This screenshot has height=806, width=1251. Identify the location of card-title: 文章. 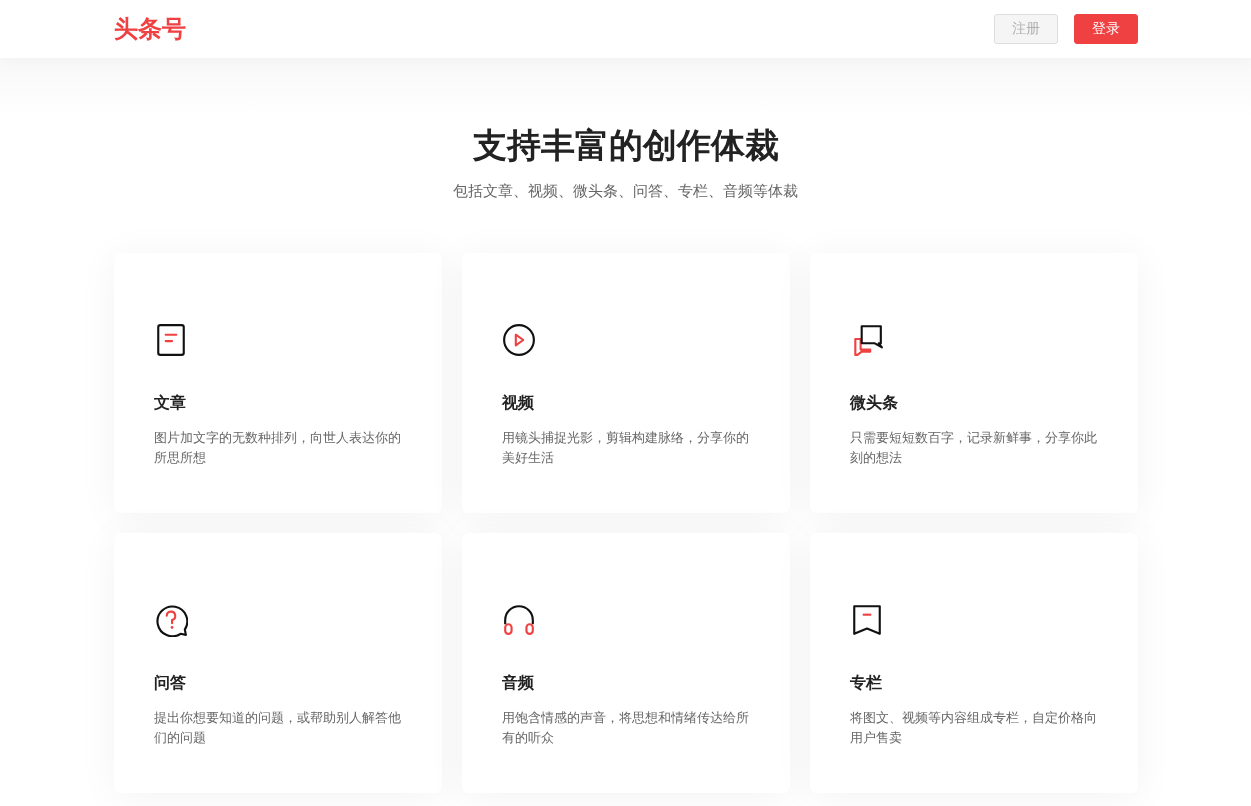
(169, 403).